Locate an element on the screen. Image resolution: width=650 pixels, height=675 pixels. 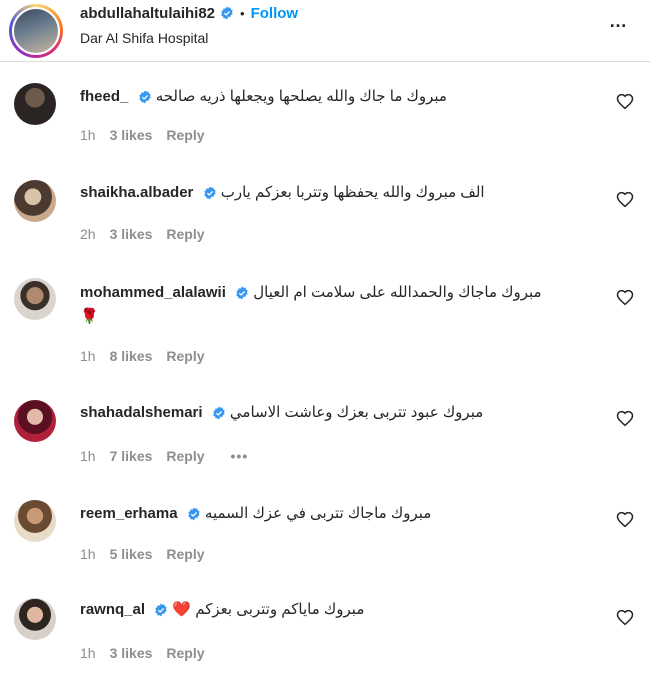
comment-meta: 2h 3 likes Reply is located at coordinates (149, 234).